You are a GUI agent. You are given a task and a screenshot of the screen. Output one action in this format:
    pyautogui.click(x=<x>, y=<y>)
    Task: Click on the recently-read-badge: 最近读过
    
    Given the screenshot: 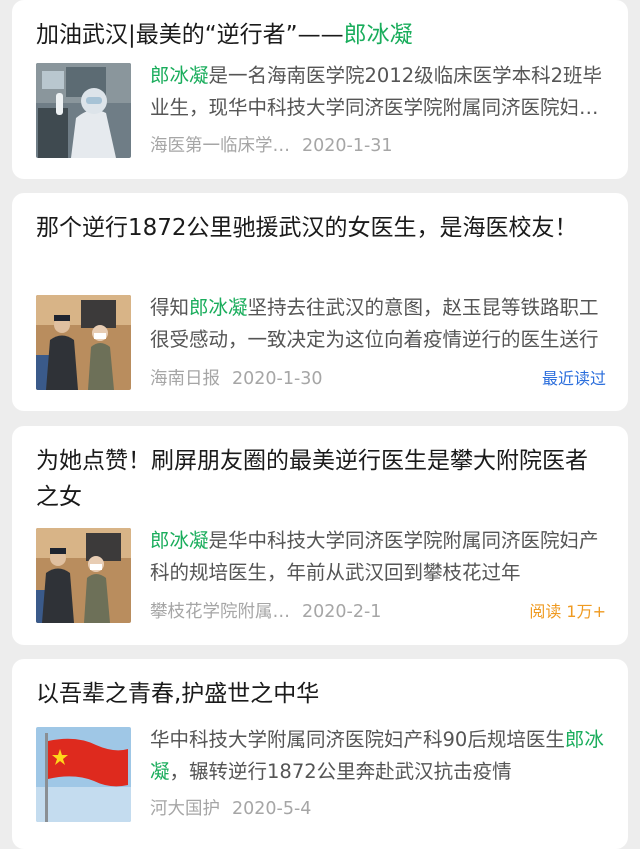 What is the action you would take?
    pyautogui.click(x=573, y=378)
    